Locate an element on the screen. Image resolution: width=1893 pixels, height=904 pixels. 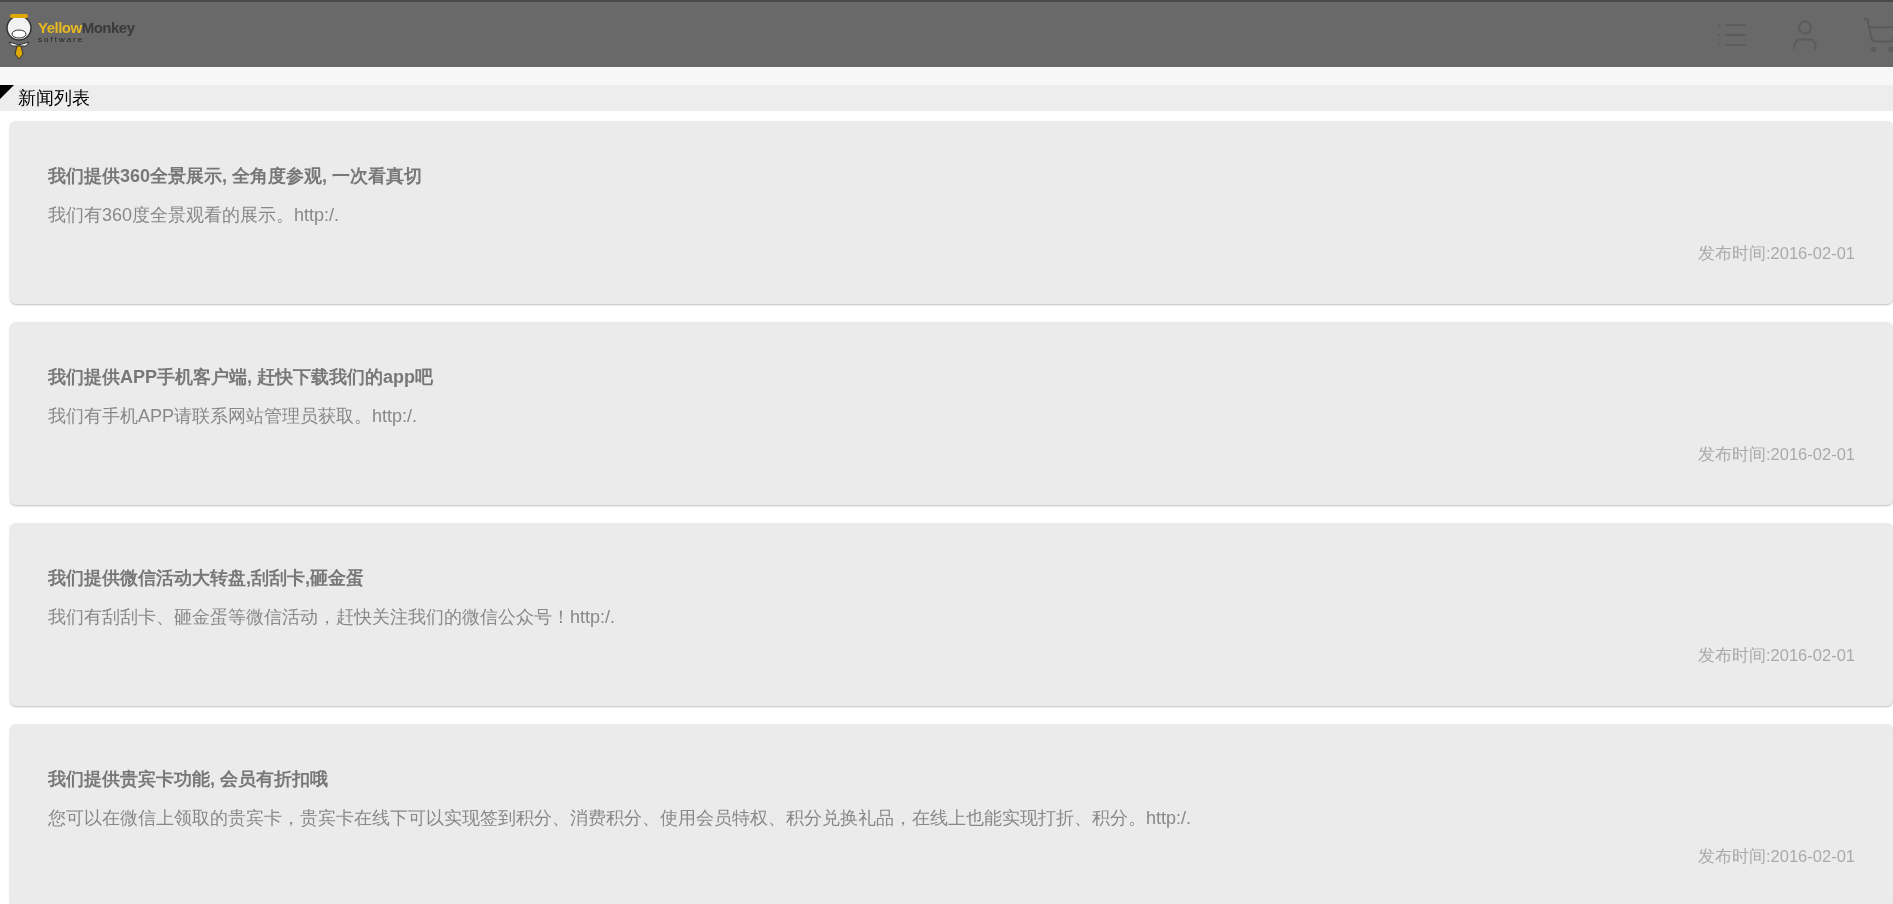
news-summary: 我们有360度全景观看的展示。http:/. is located at coordinates (194, 215).